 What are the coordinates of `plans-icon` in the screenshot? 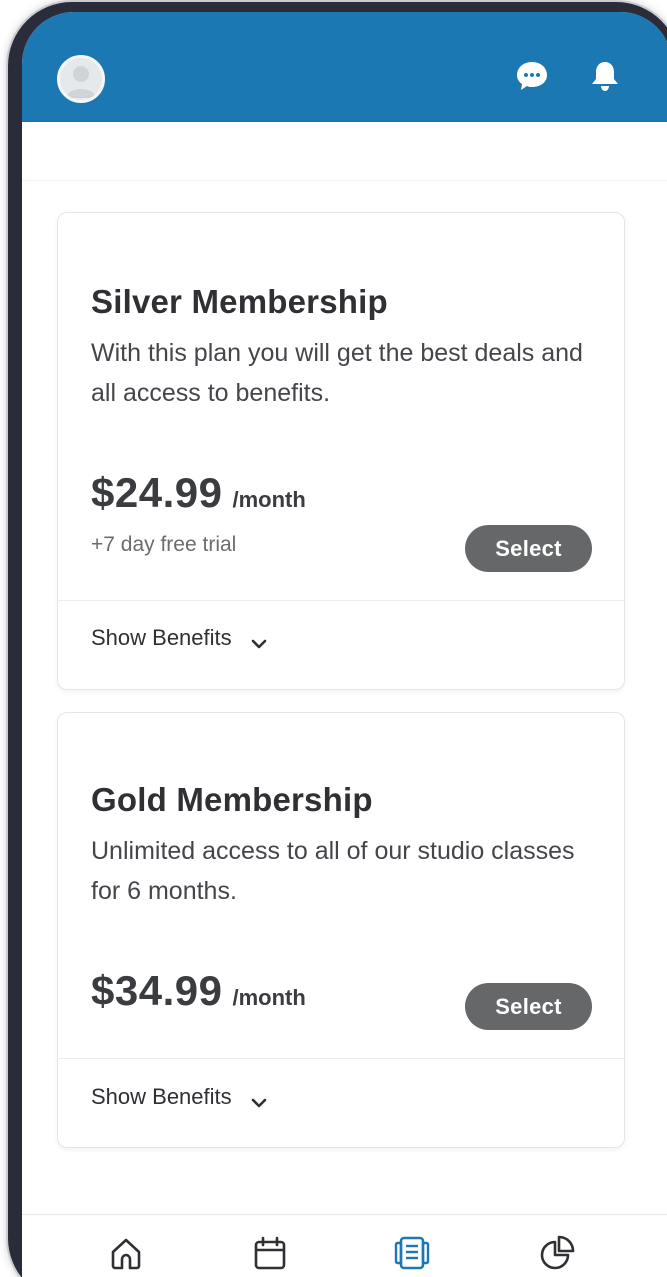 It's located at (412, 1253).